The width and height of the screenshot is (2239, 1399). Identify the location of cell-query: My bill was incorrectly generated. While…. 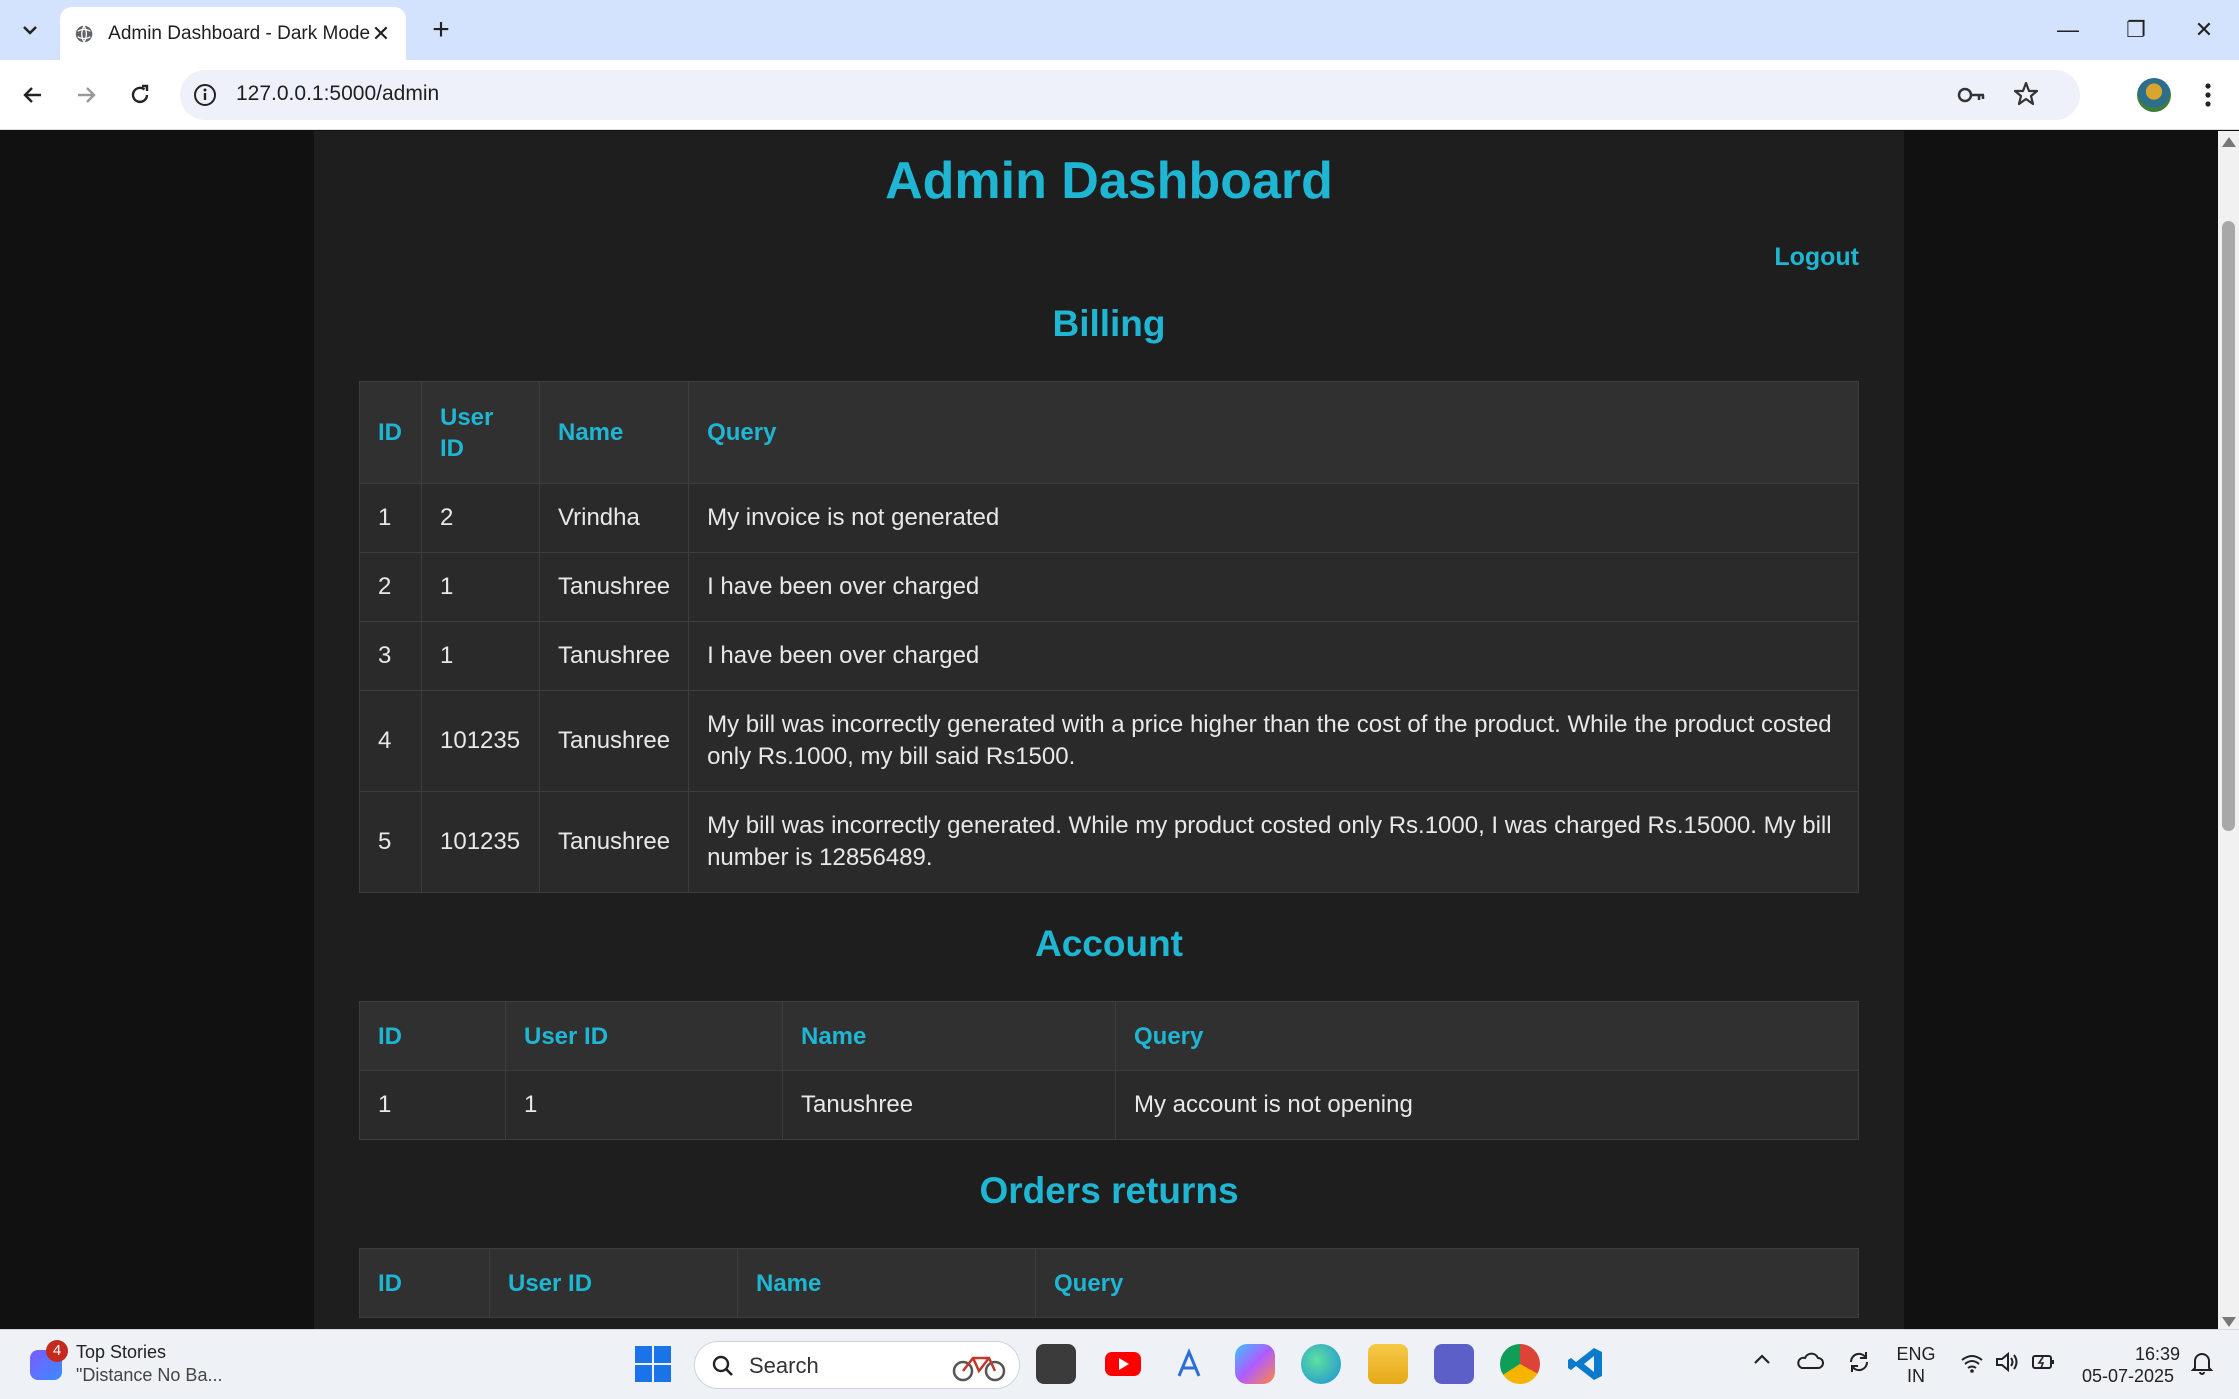
(1273, 842).